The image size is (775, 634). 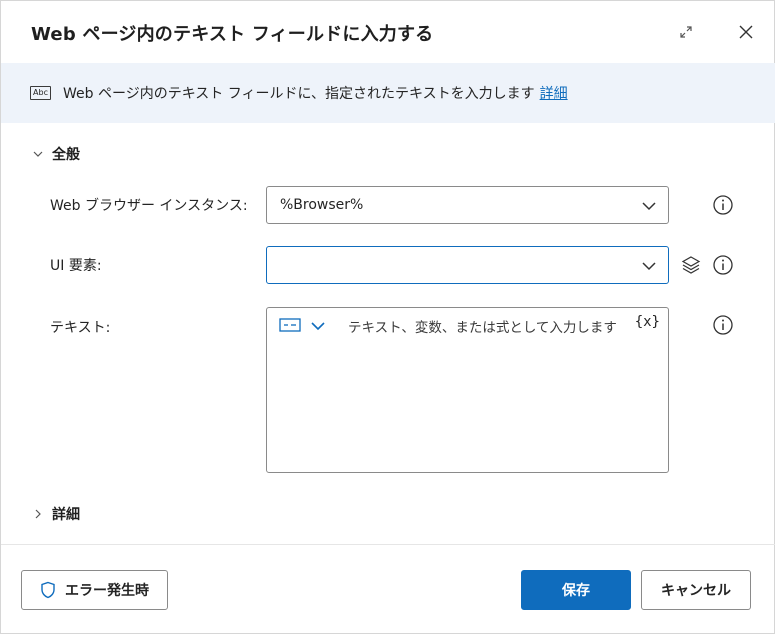 I want to click on banner-text: Web ページ内のテキスト フィールドに、指定されたテキストを入力します 詳細, so click(x=315, y=93).